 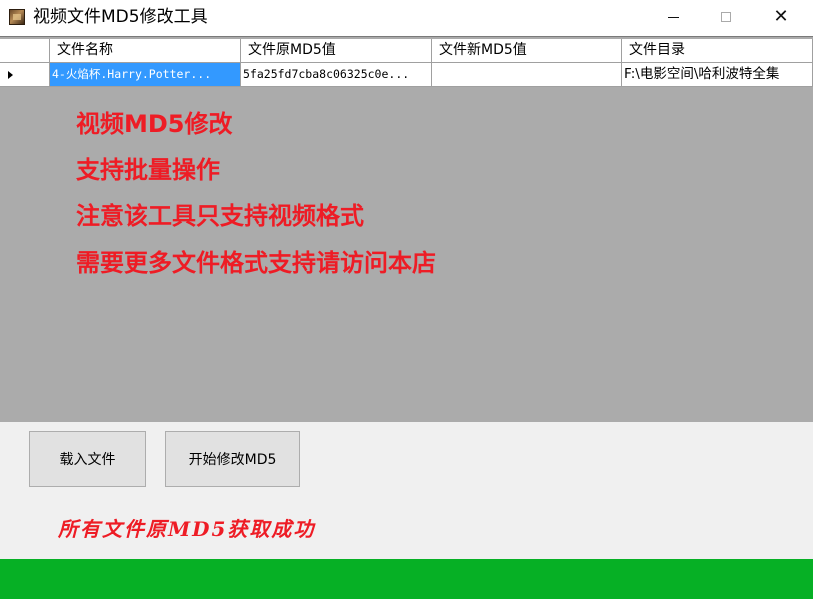 What do you see at coordinates (145, 51) in the screenshot?
I see `column-header-filename: 文件名称` at bounding box center [145, 51].